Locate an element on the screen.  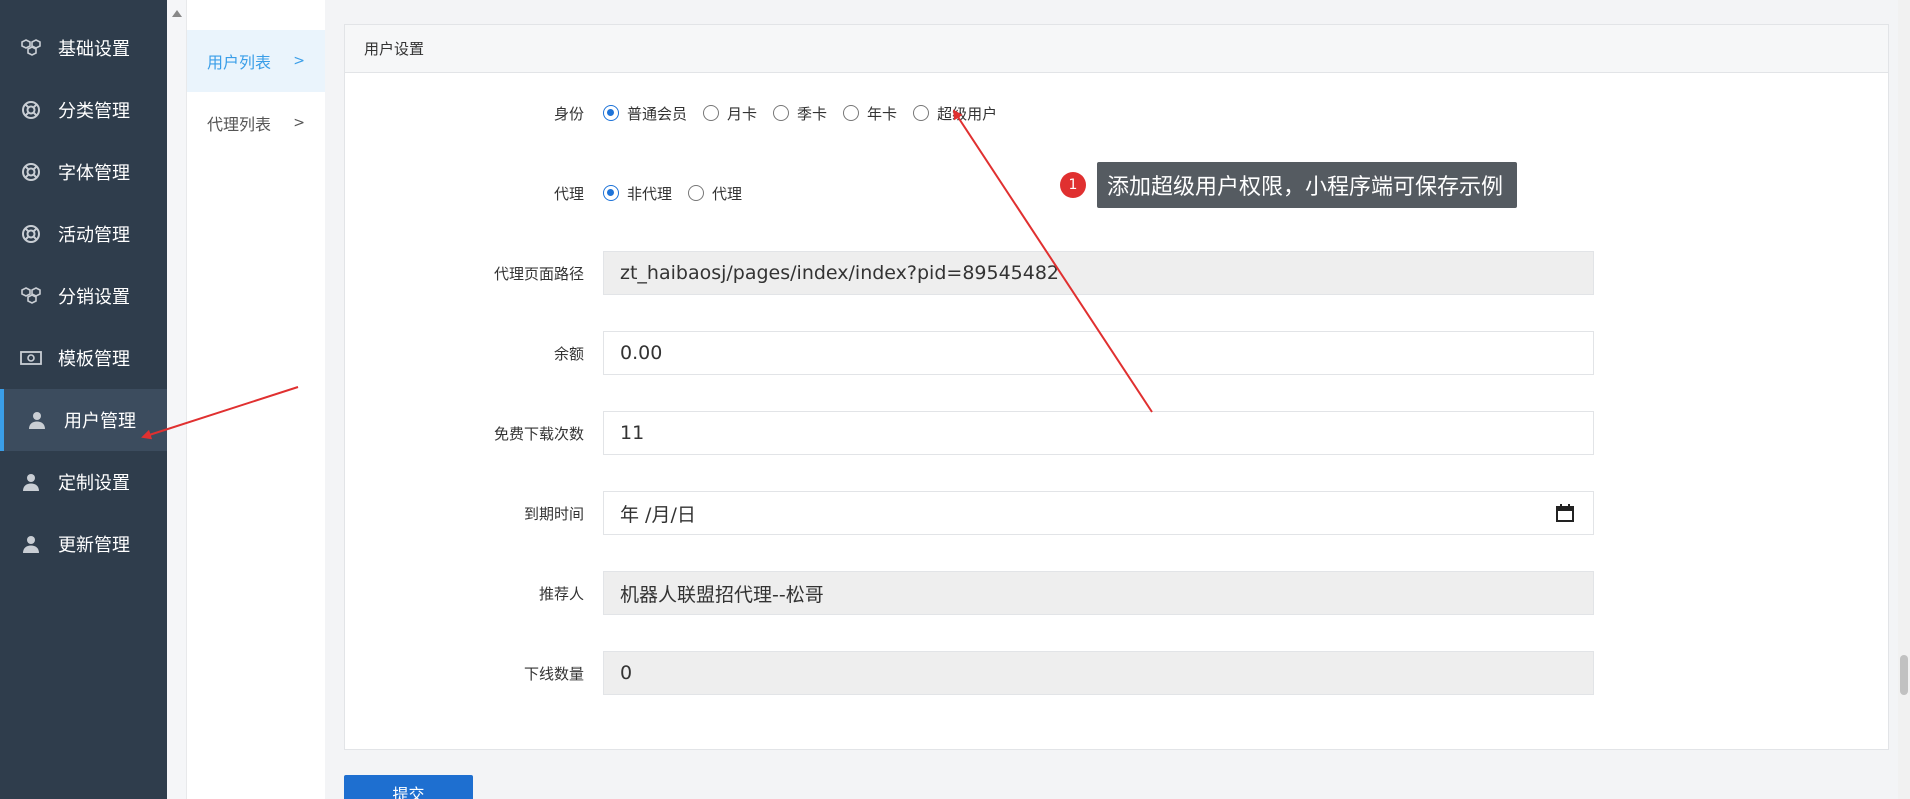
submit-button: 提交 is located at coordinates (408, 787).